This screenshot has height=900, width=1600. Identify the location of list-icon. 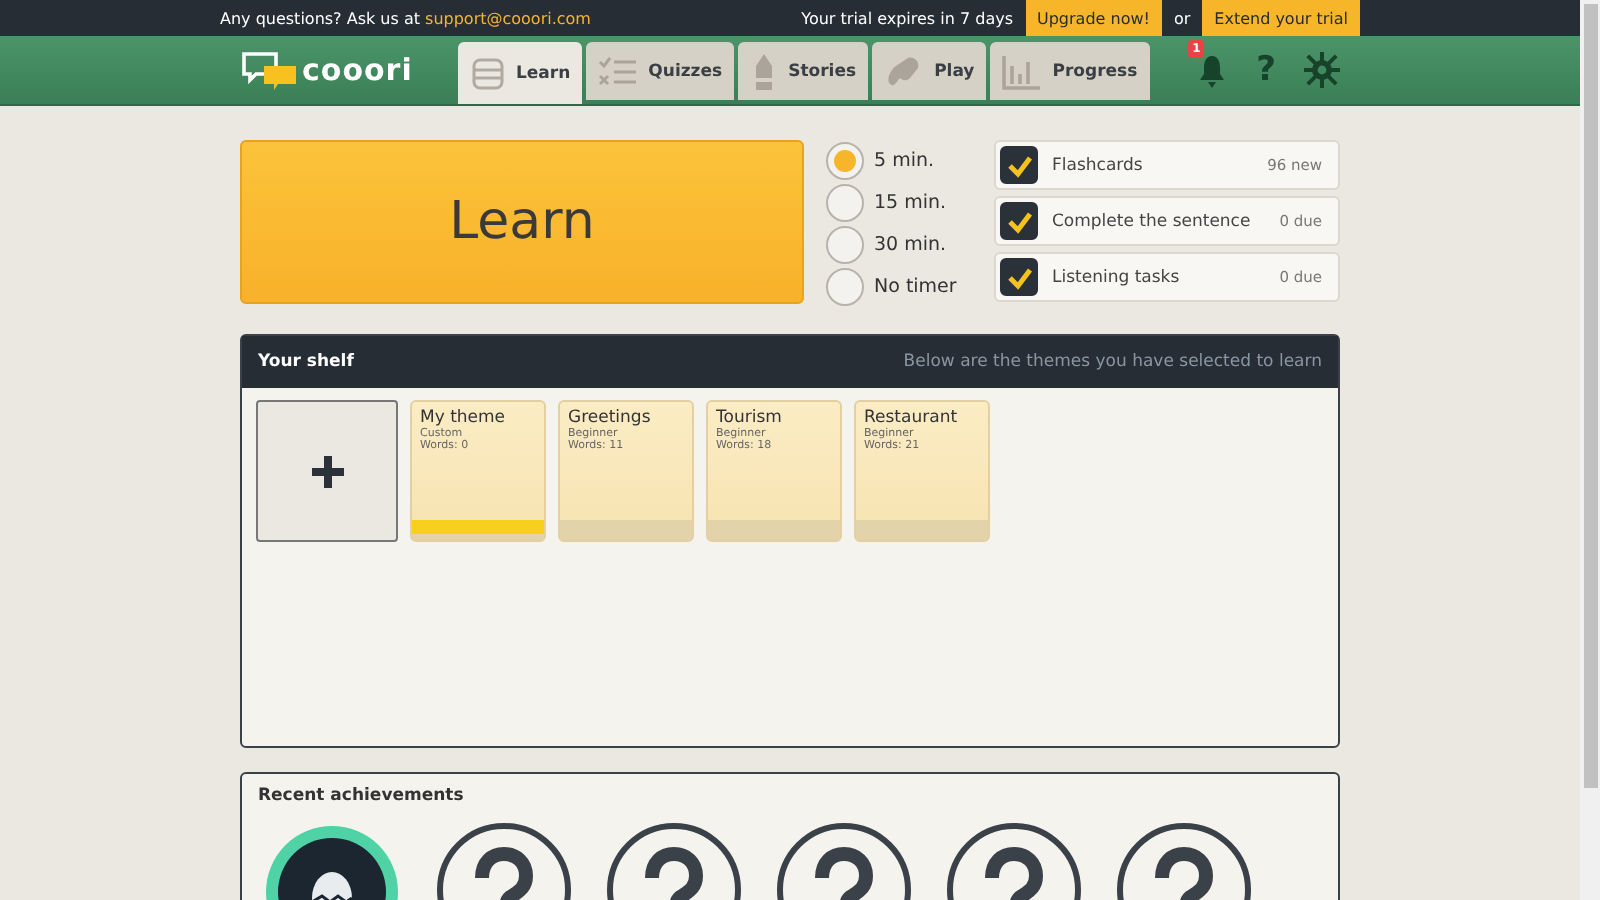
(488, 73).